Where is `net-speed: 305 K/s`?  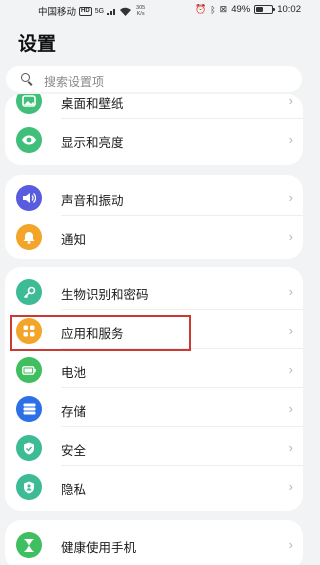 net-speed: 305 K/s is located at coordinates (141, 11).